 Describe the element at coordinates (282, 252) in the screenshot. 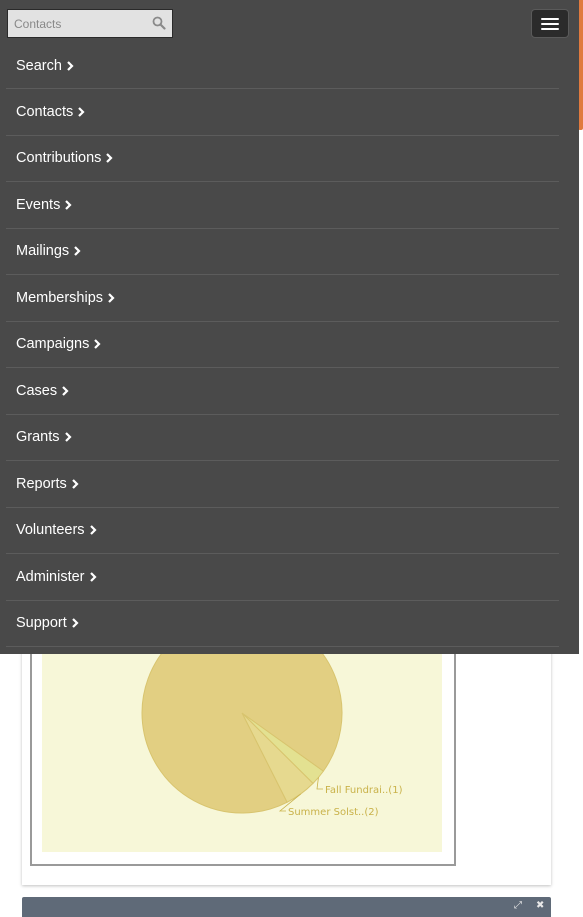

I see `menu-item-mailings: Mailings` at that location.